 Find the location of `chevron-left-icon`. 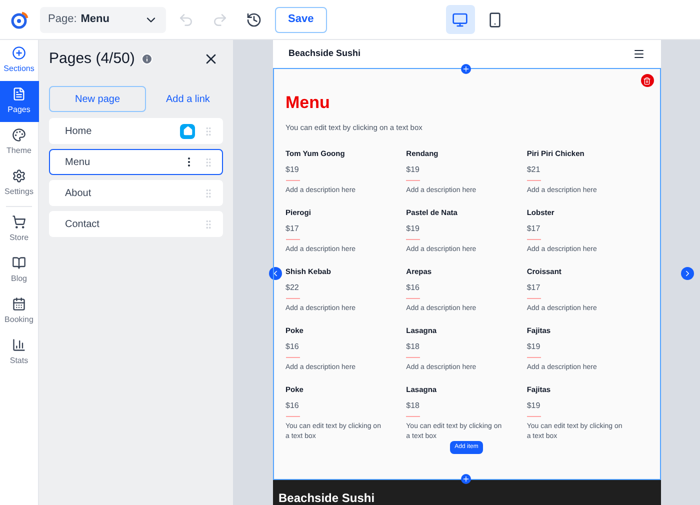

chevron-left-icon is located at coordinates (275, 273).